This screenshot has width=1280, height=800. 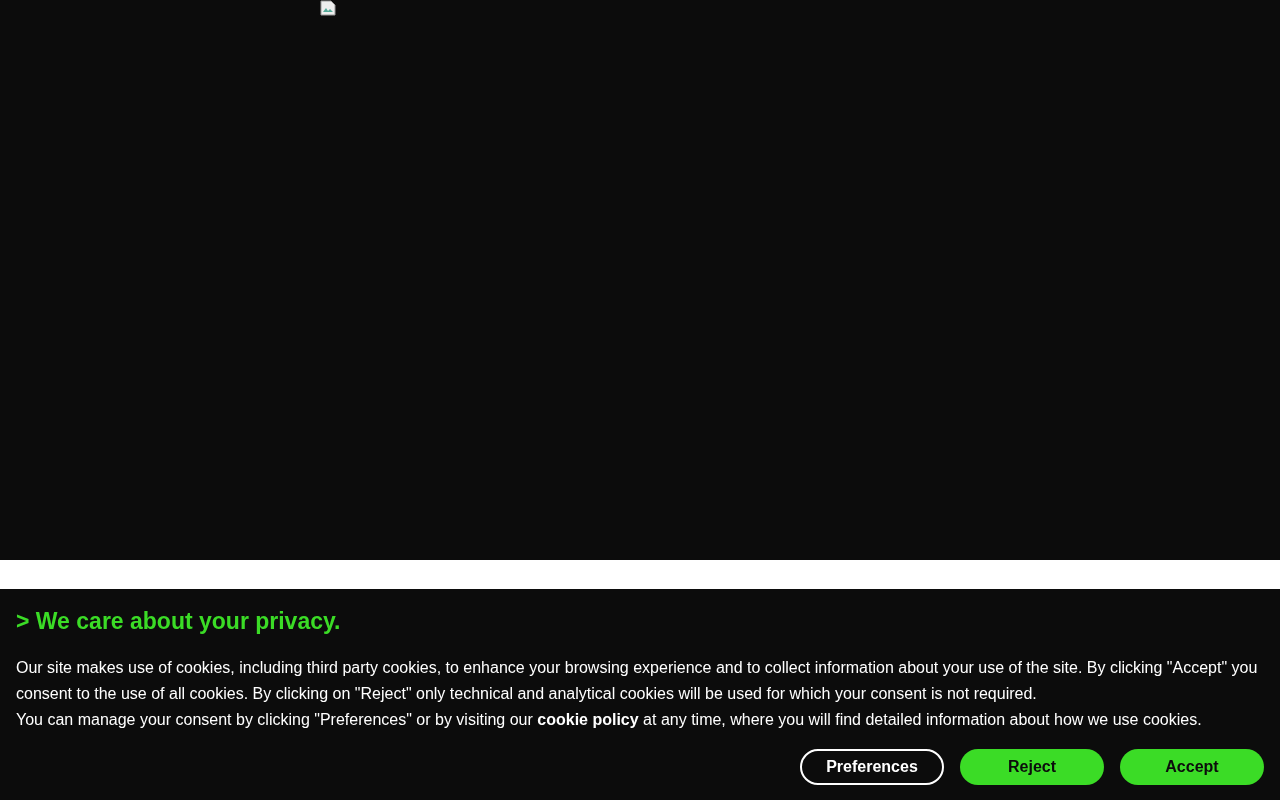 I want to click on cookie-policy-link: cookie policy, so click(x=588, y=719).